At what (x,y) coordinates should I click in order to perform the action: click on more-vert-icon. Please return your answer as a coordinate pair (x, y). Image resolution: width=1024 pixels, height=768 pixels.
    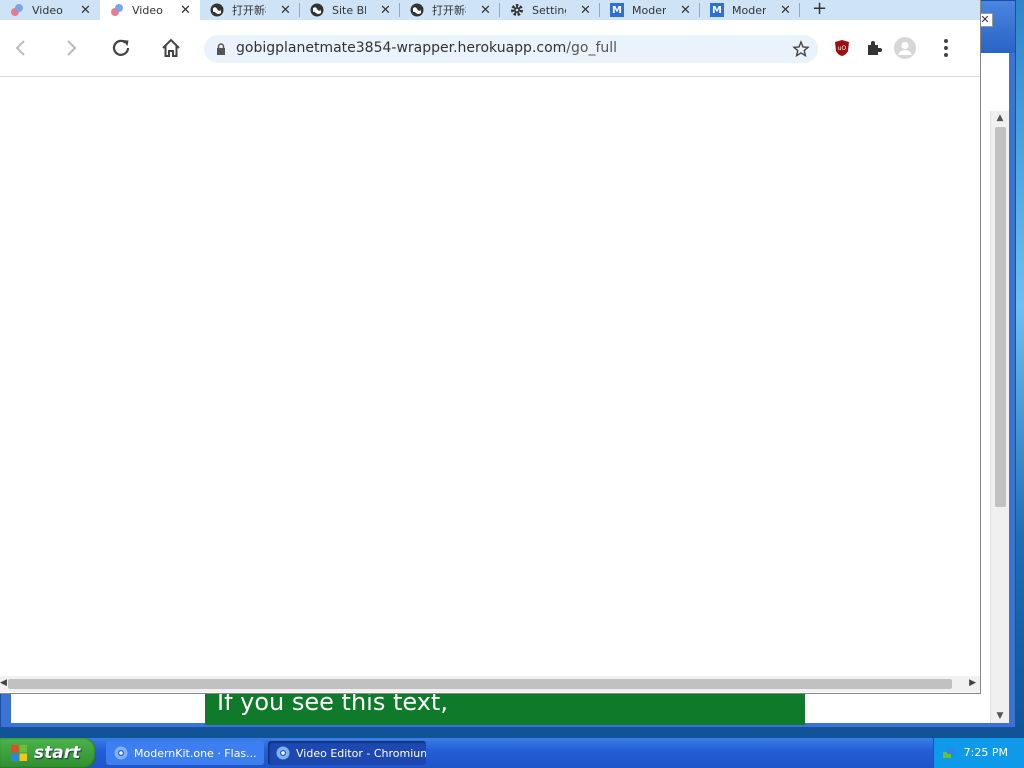
    Looking at the image, I should click on (946, 48).